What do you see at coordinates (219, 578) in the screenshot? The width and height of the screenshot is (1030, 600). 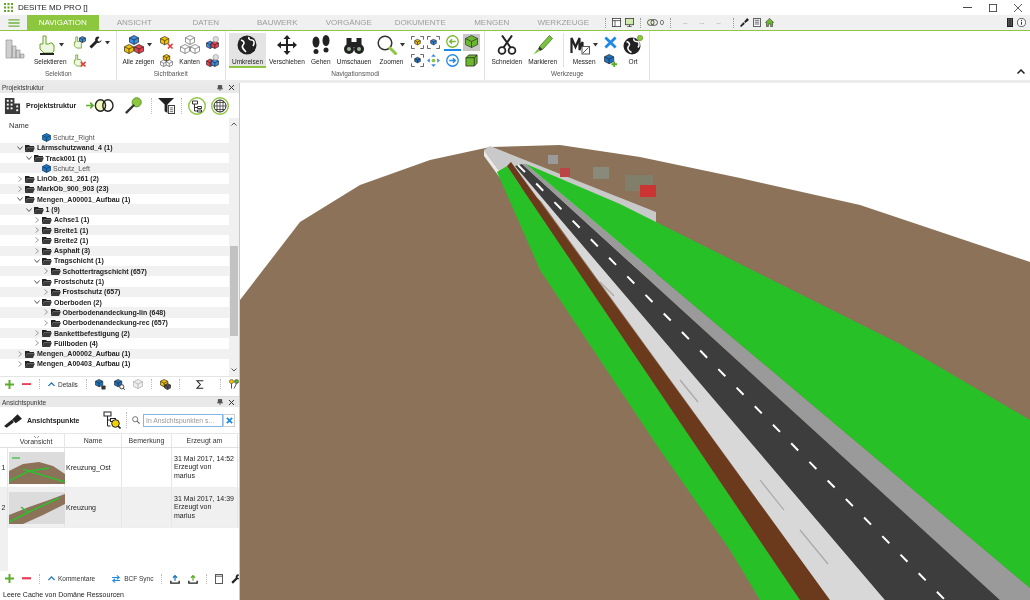 I see `window-icon` at bounding box center [219, 578].